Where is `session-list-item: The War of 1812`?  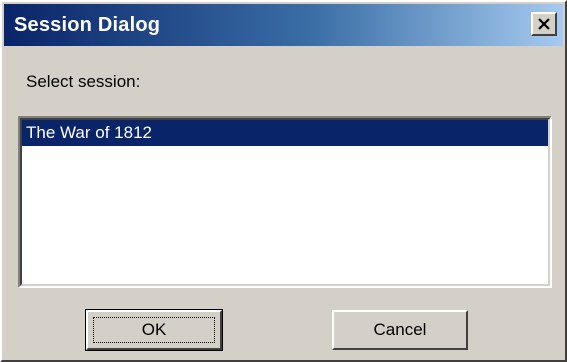
session-list-item: The War of 1812 is located at coordinates (285, 133).